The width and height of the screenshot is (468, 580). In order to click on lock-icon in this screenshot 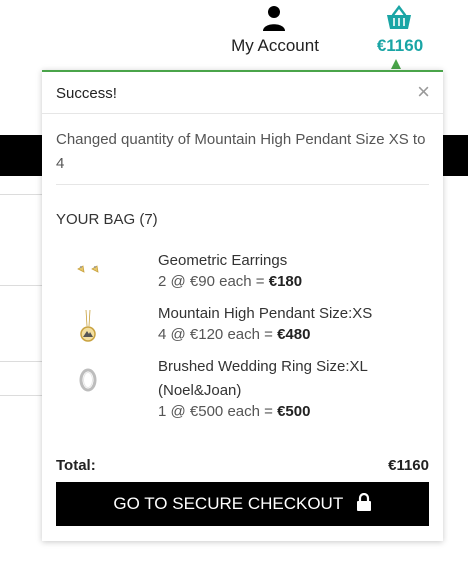, I will do `click(363, 501)`.